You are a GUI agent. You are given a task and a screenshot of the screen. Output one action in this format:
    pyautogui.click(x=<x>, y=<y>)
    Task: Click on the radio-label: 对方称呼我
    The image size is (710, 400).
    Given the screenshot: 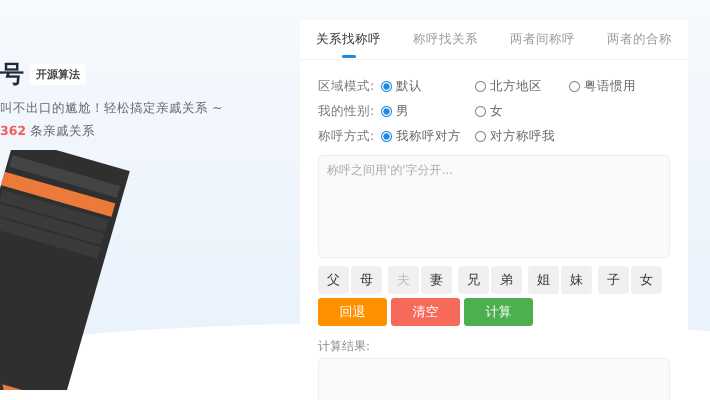 What is the action you would take?
    pyautogui.click(x=522, y=136)
    